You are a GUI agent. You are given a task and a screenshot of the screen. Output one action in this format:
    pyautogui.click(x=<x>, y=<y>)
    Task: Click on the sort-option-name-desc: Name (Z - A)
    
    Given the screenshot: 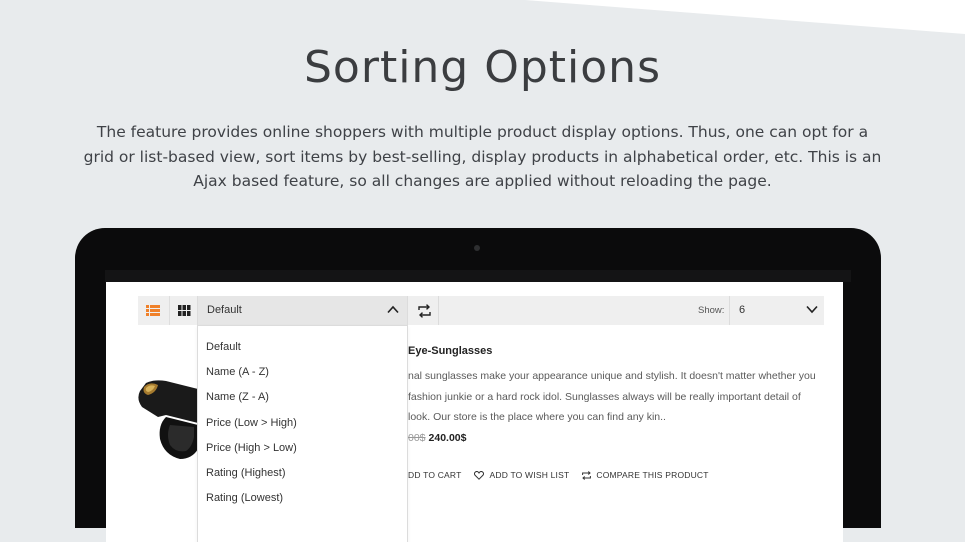 What is the action you would take?
    pyautogui.click(x=237, y=397)
    